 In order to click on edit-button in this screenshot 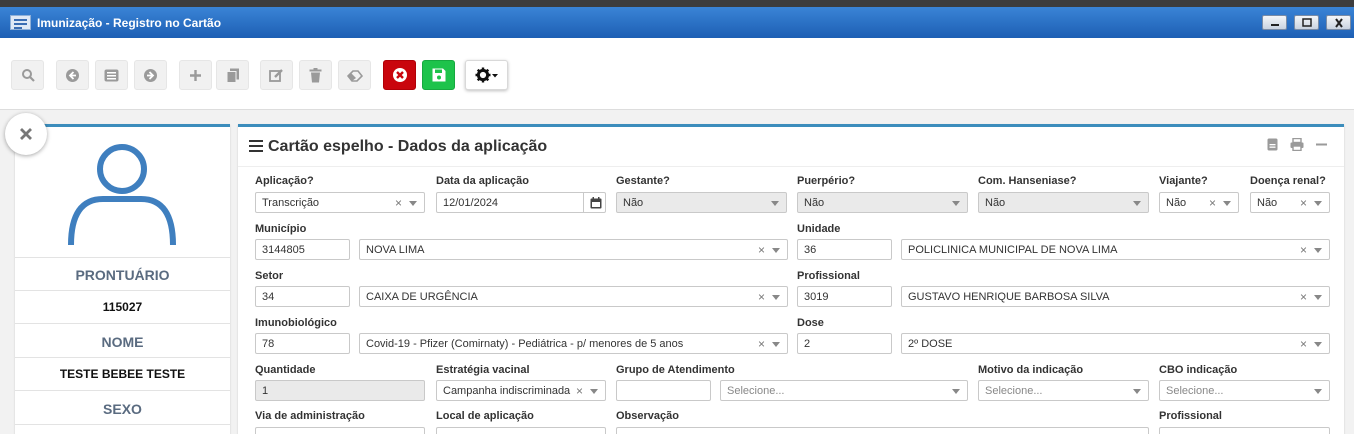, I will do `click(276, 75)`.